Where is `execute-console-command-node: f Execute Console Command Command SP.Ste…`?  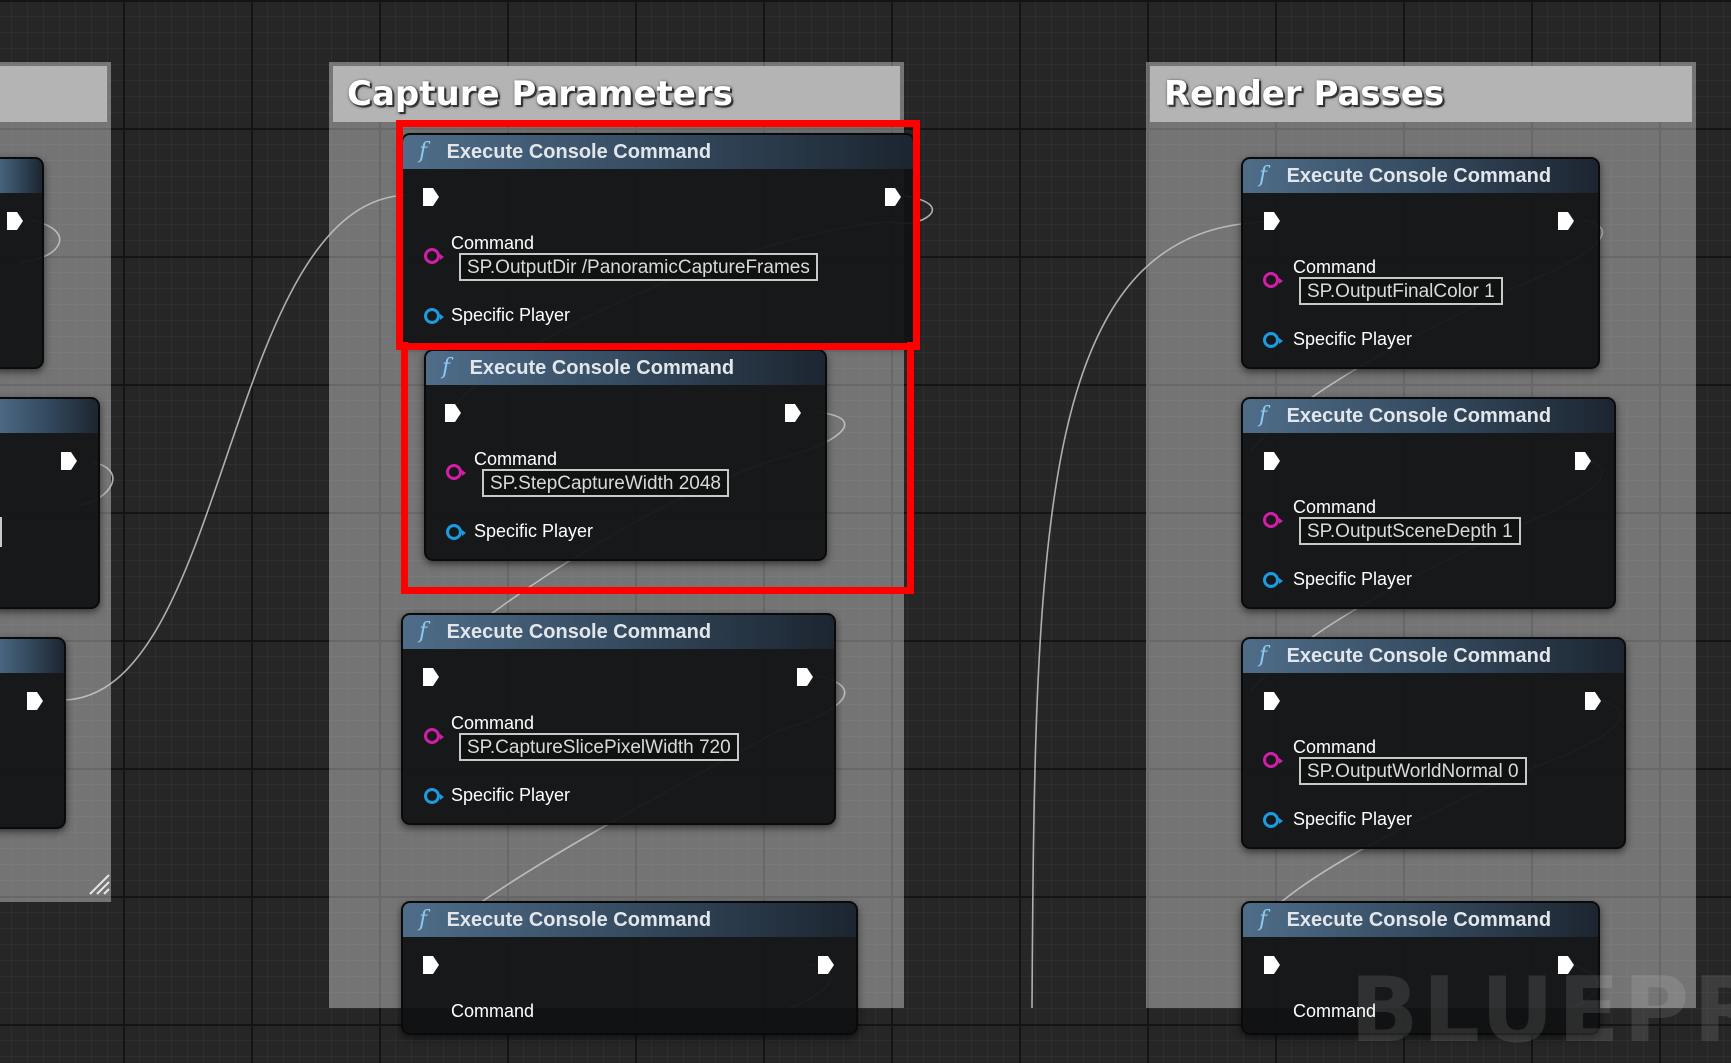
execute-console-command-node: f Execute Console Command Command SP.Ste… is located at coordinates (625, 455).